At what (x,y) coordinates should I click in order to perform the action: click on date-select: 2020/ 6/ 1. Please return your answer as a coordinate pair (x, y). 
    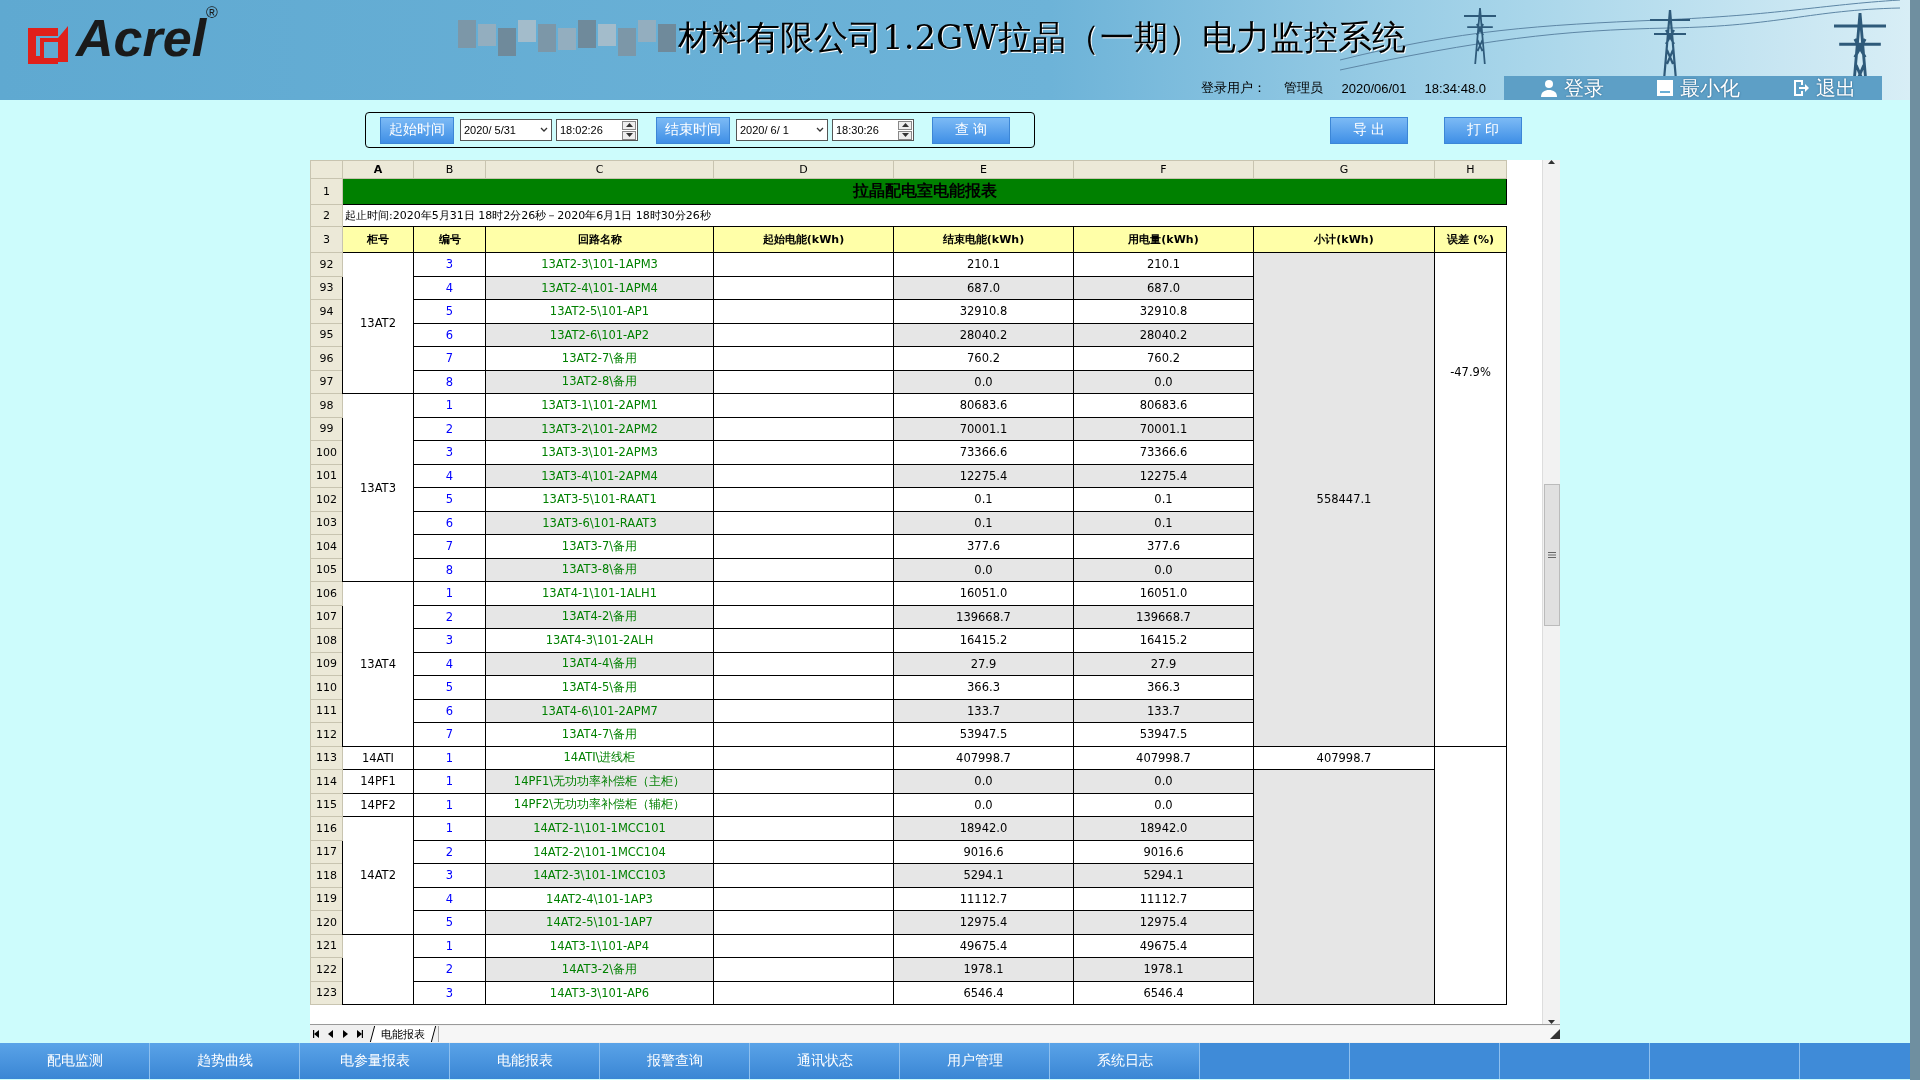
    Looking at the image, I should click on (782, 130).